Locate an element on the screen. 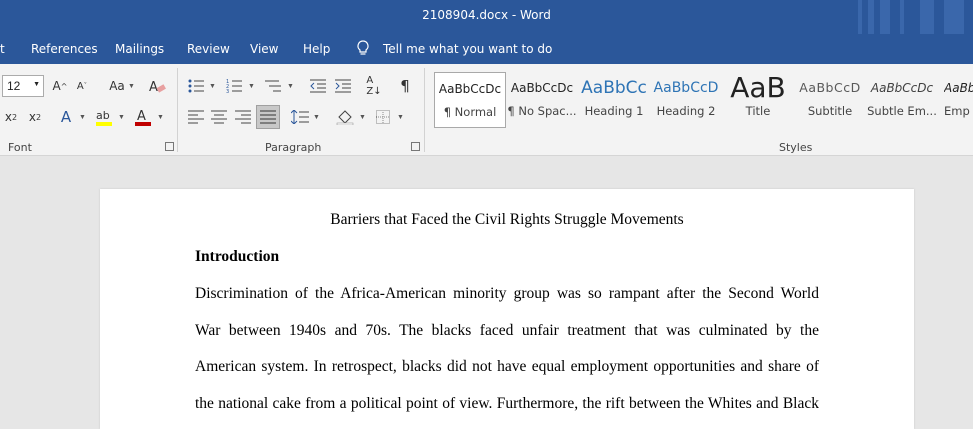 The width and height of the screenshot is (973, 429). tab-references: References is located at coordinates (64, 49).